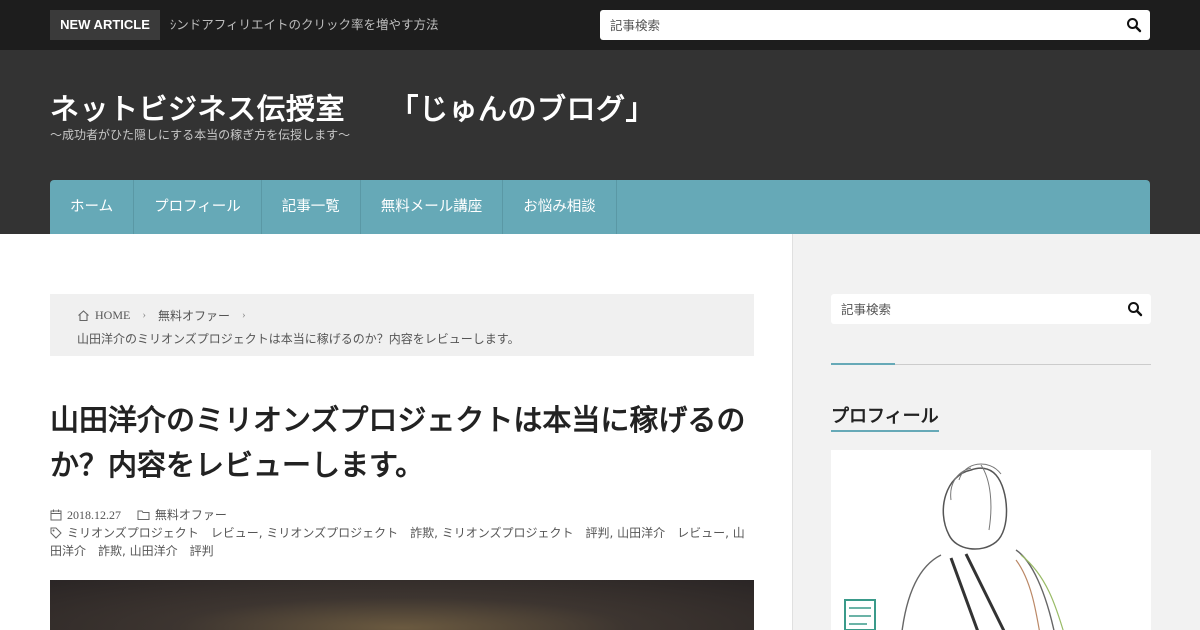  What do you see at coordinates (432, 207) in the screenshot?
I see `nav-item-mail-course: 無料メール講座` at bounding box center [432, 207].